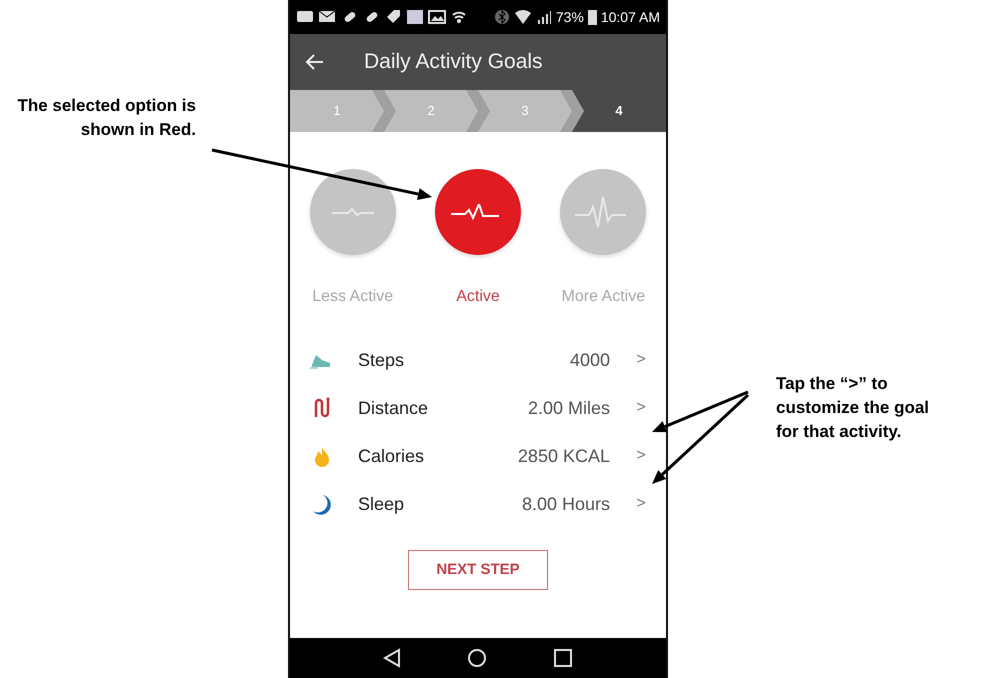 The height and width of the screenshot is (678, 995). I want to click on option-label: Active, so click(478, 297).